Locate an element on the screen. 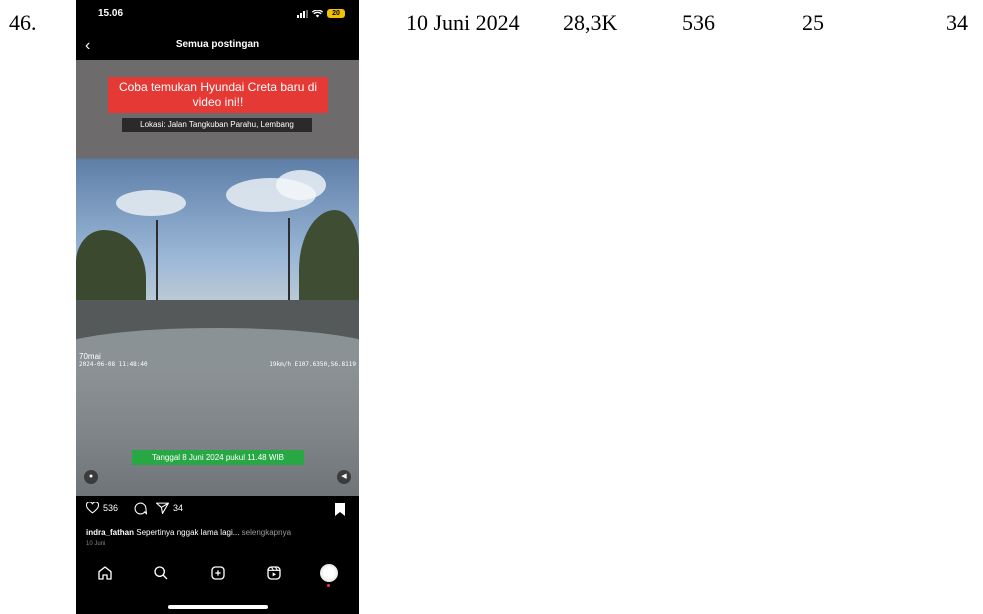 The width and height of the screenshot is (983, 614). signal-icon is located at coordinates (302, 13).